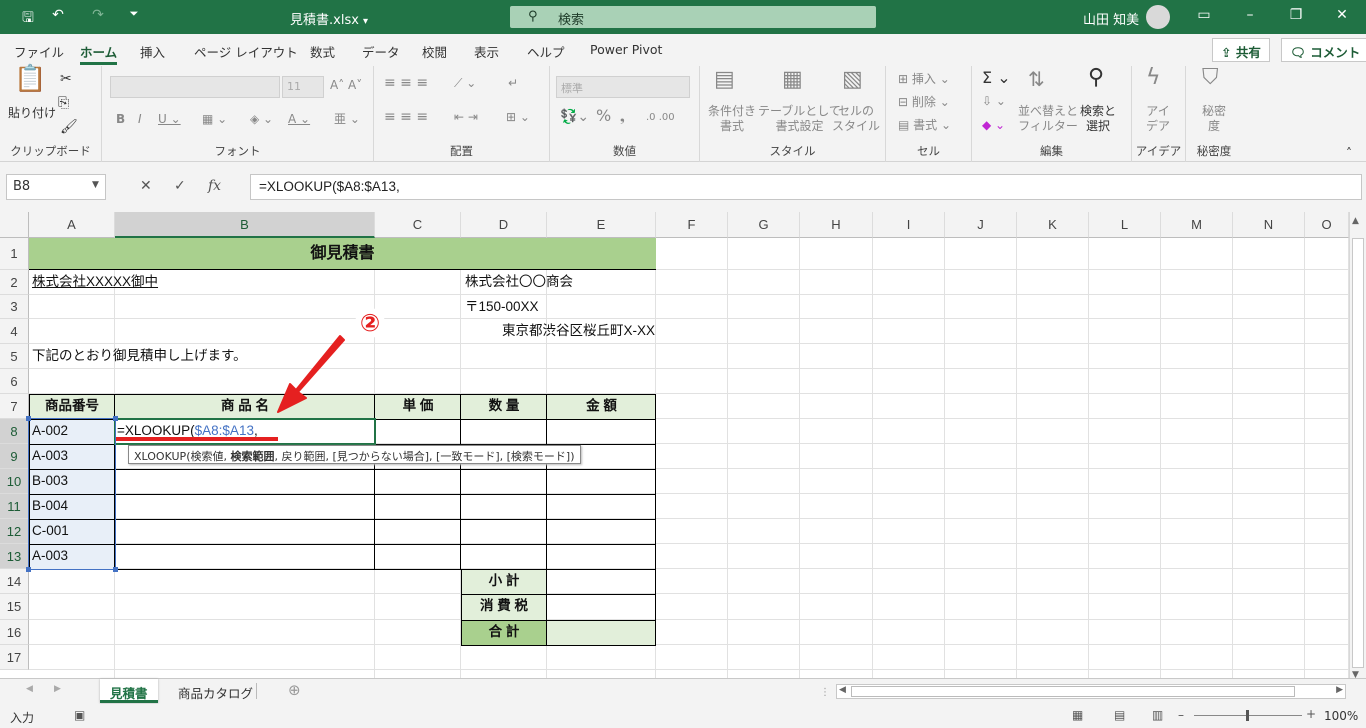 The image size is (1366, 728). I want to click on sensitivity-icon: ⛉, so click(1210, 78).